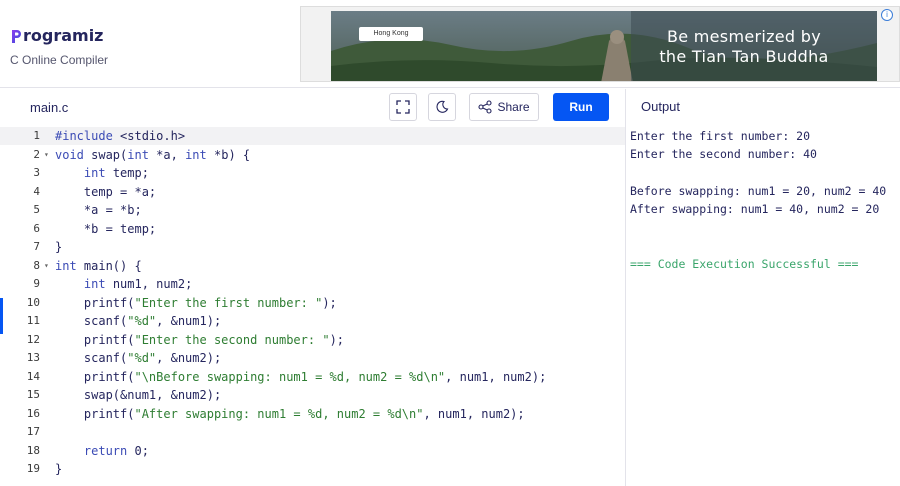 Image resolution: width=900 pixels, height=486 pixels. Describe the element at coordinates (33, 413) in the screenshot. I see `line-number: 16` at that location.